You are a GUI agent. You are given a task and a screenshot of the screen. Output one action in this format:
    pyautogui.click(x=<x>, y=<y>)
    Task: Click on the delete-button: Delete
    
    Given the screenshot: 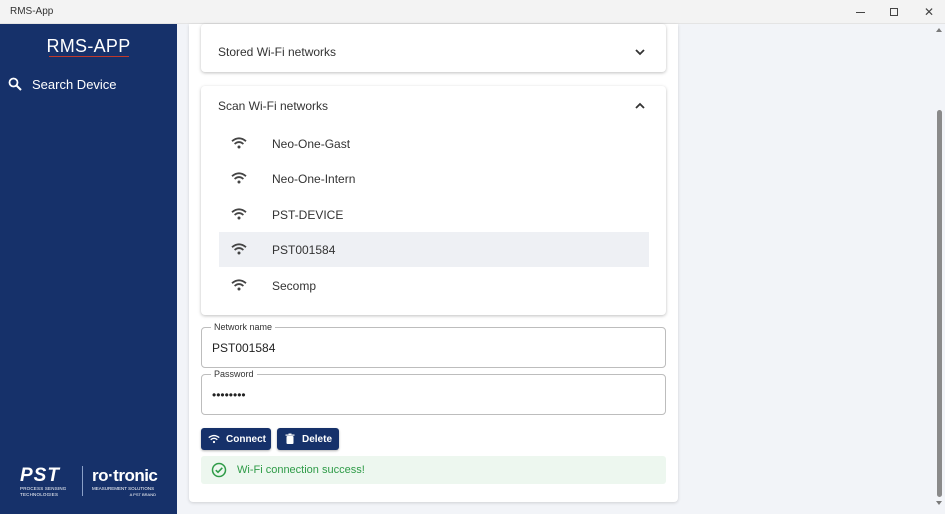 What is the action you would take?
    pyautogui.click(x=308, y=439)
    